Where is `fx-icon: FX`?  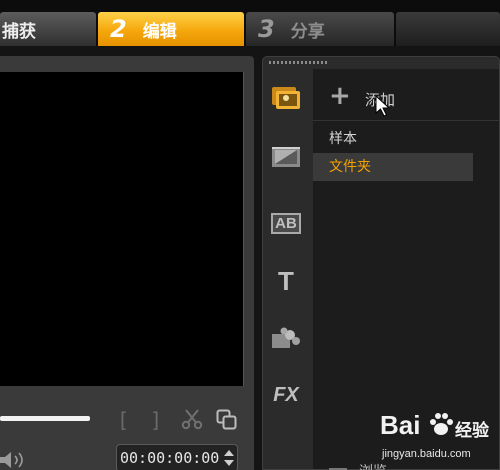
fx-icon: FX is located at coordinates (286, 395).